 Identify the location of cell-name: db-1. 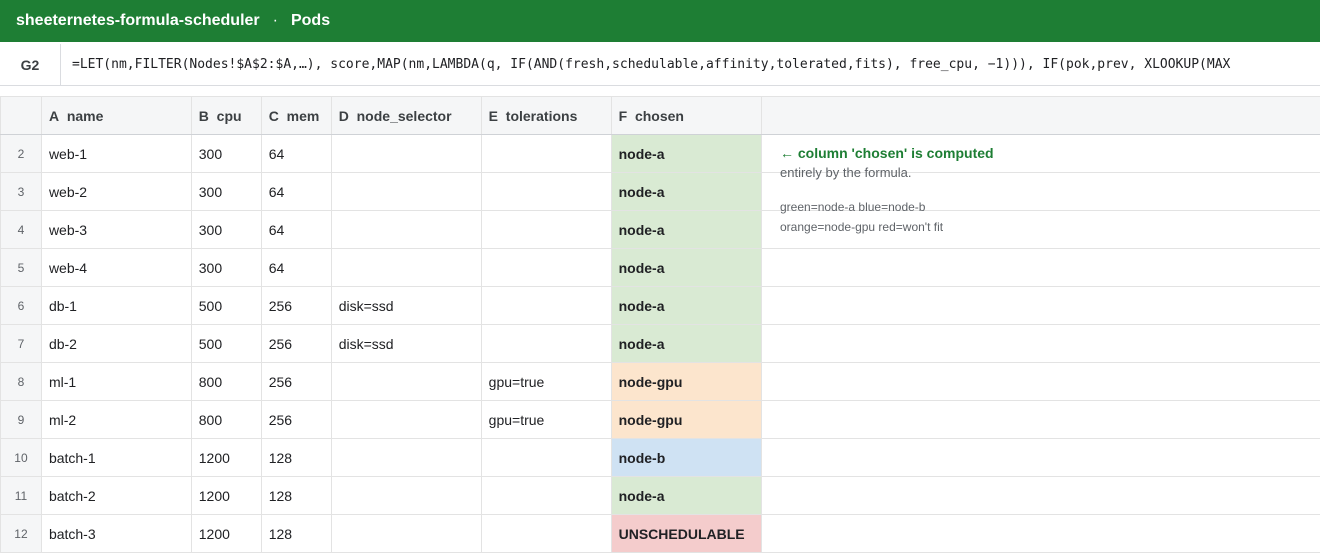
(116, 305).